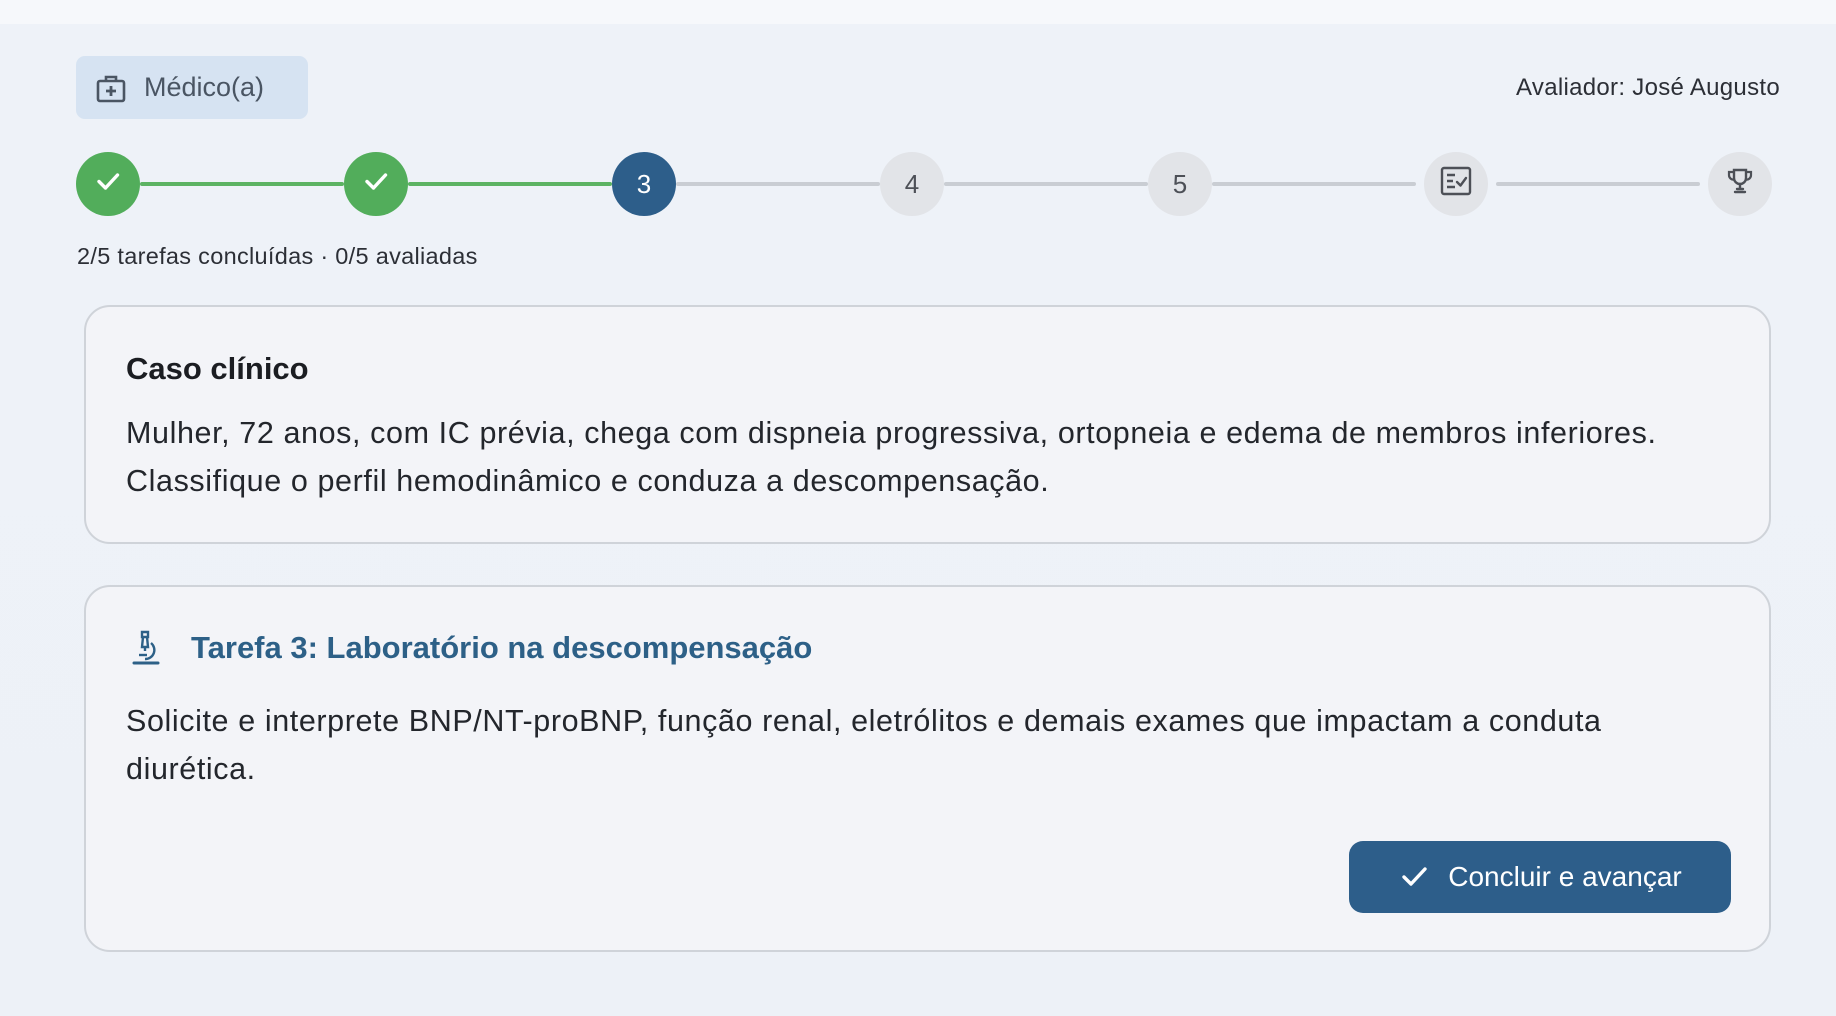 This screenshot has height=1016, width=1836. I want to click on step-5: 5, so click(1180, 184).